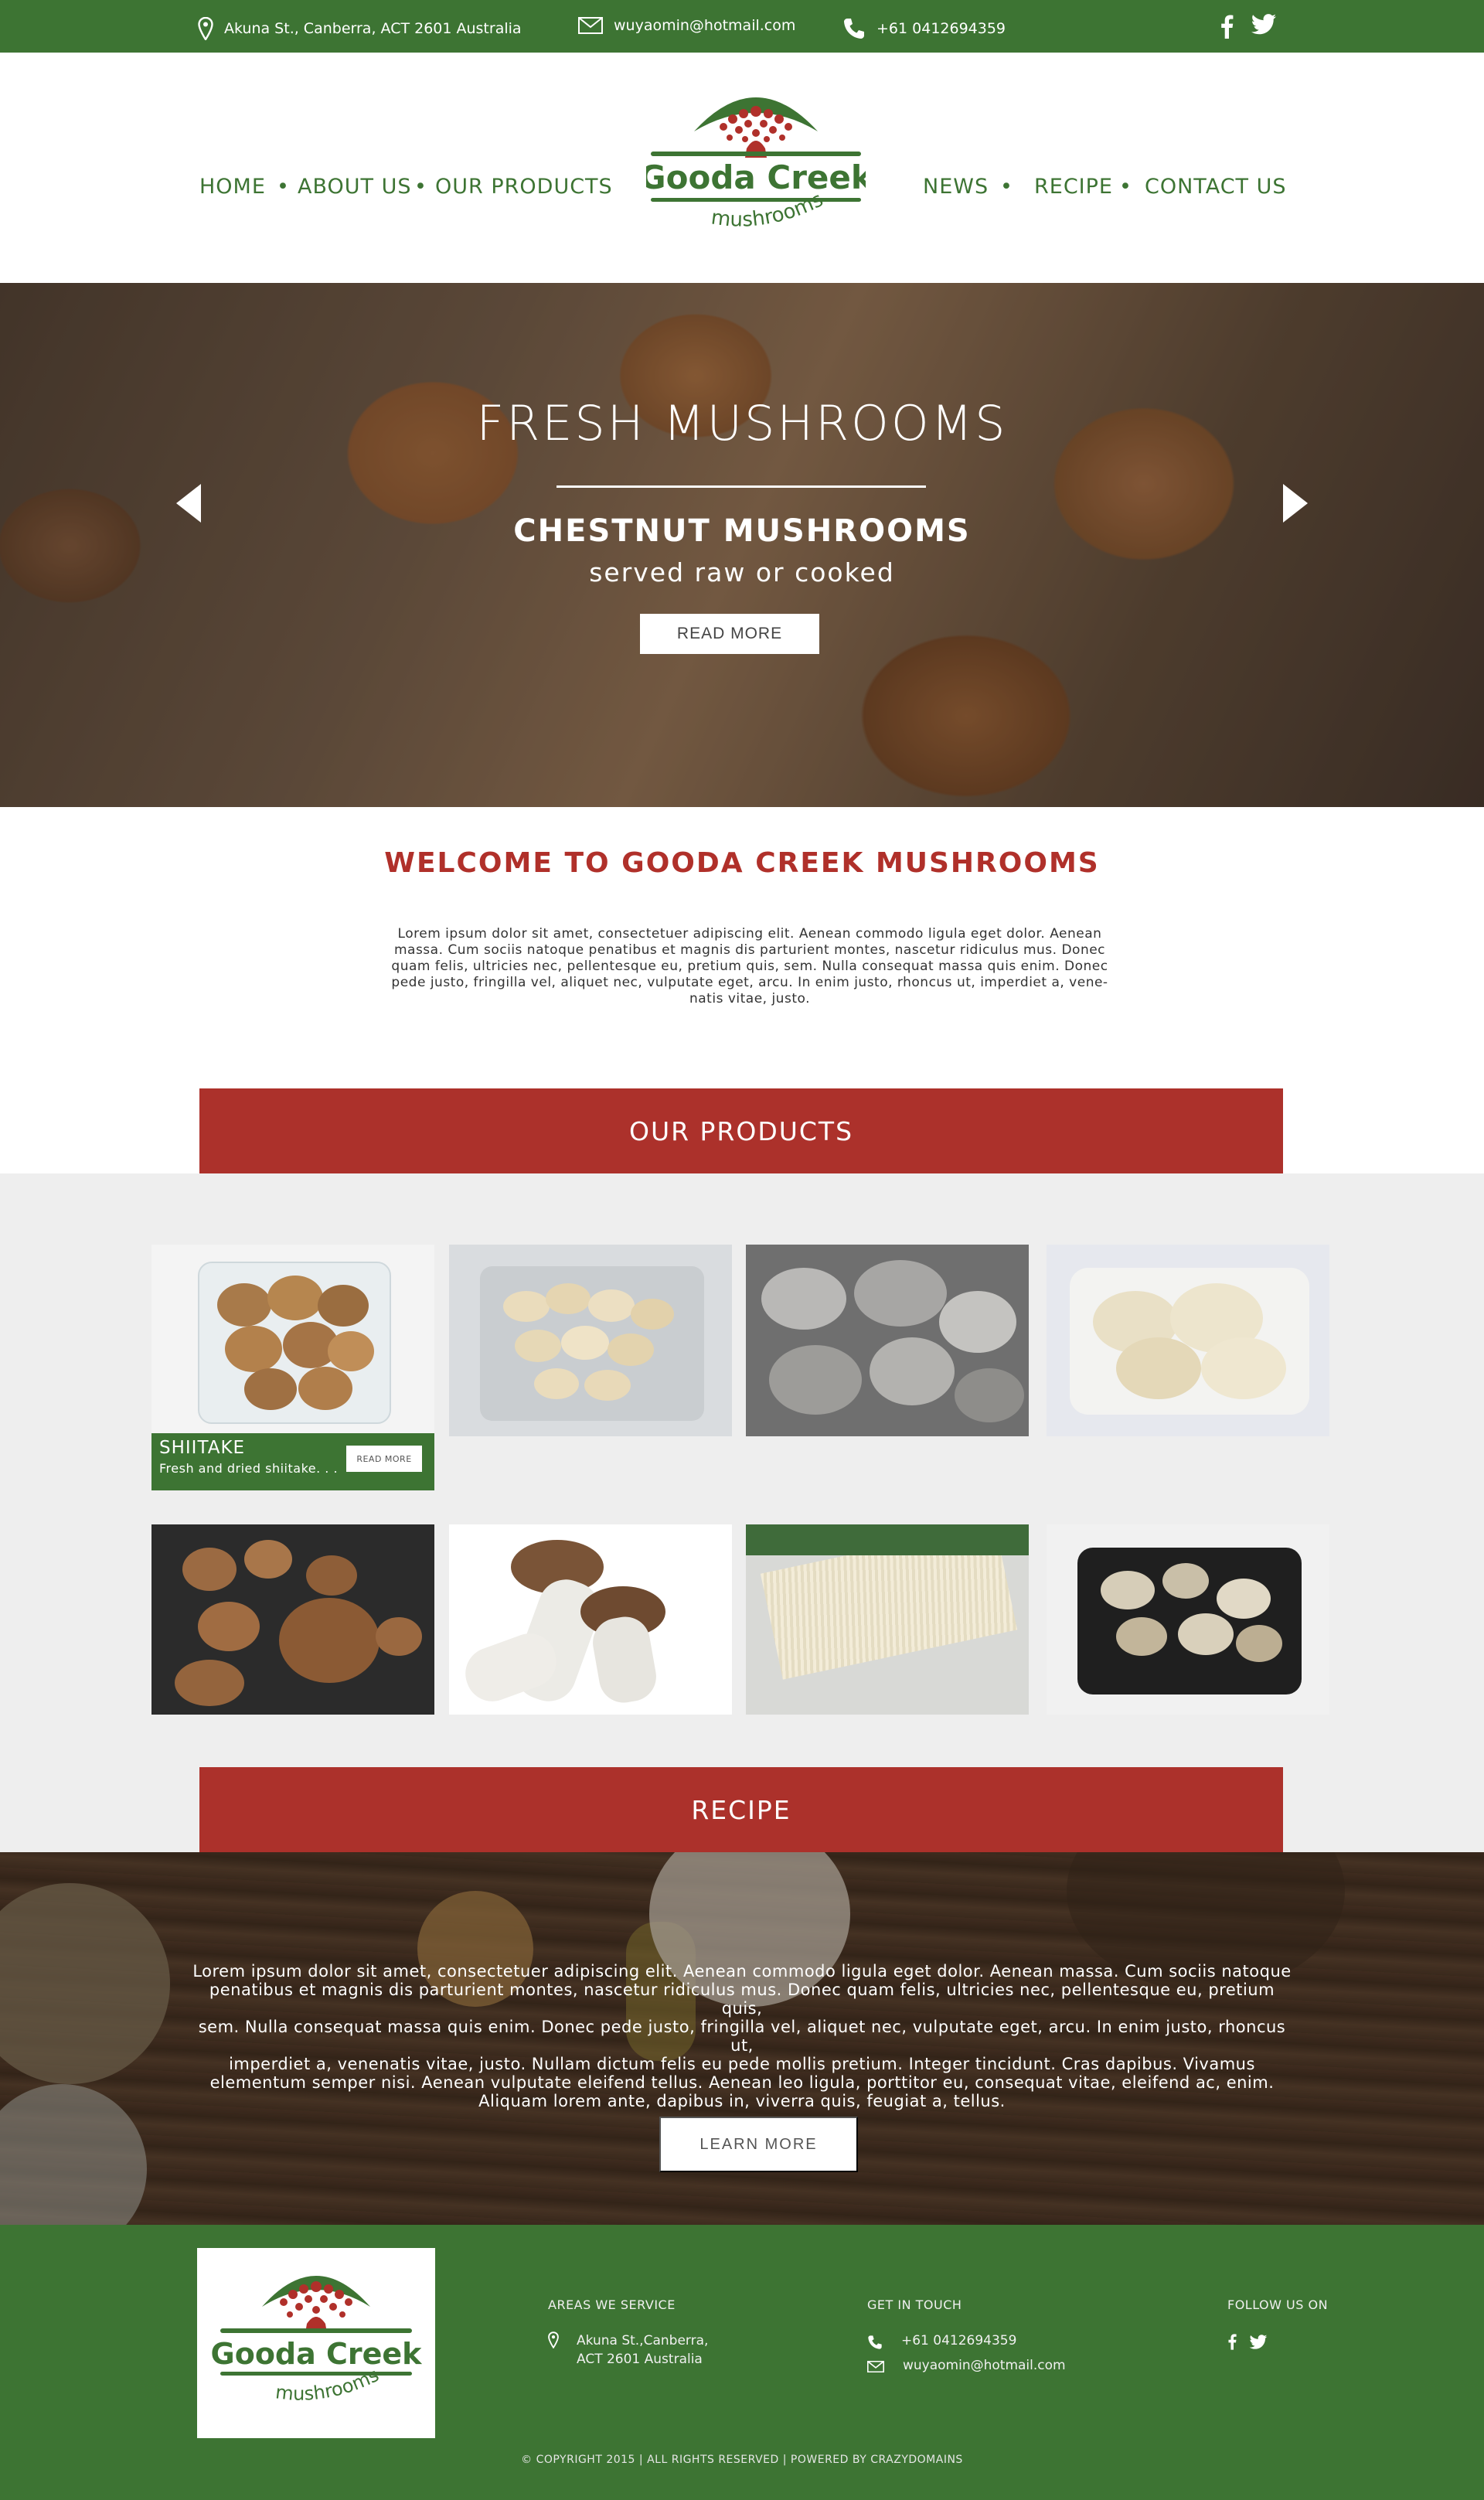  I want to click on product-tile-white-beech, so click(590, 1341).